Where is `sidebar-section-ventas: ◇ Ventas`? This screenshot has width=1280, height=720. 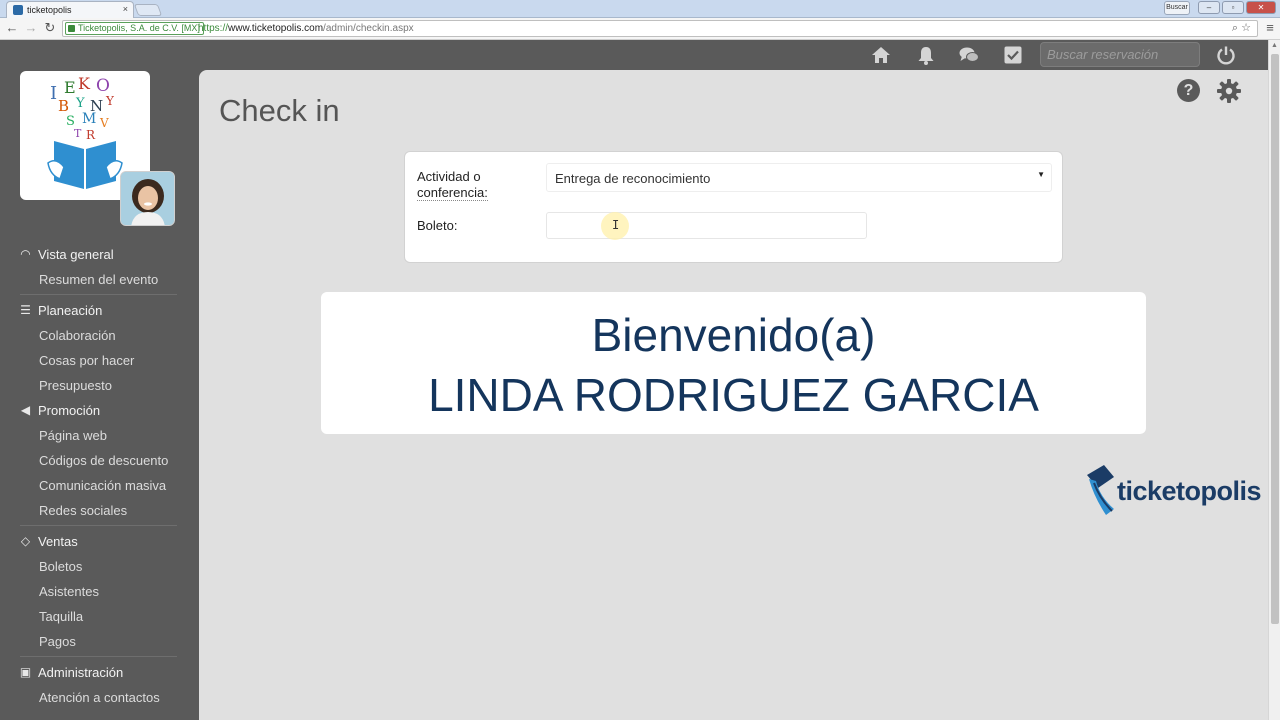 sidebar-section-ventas: ◇ Ventas is located at coordinates (99, 541).